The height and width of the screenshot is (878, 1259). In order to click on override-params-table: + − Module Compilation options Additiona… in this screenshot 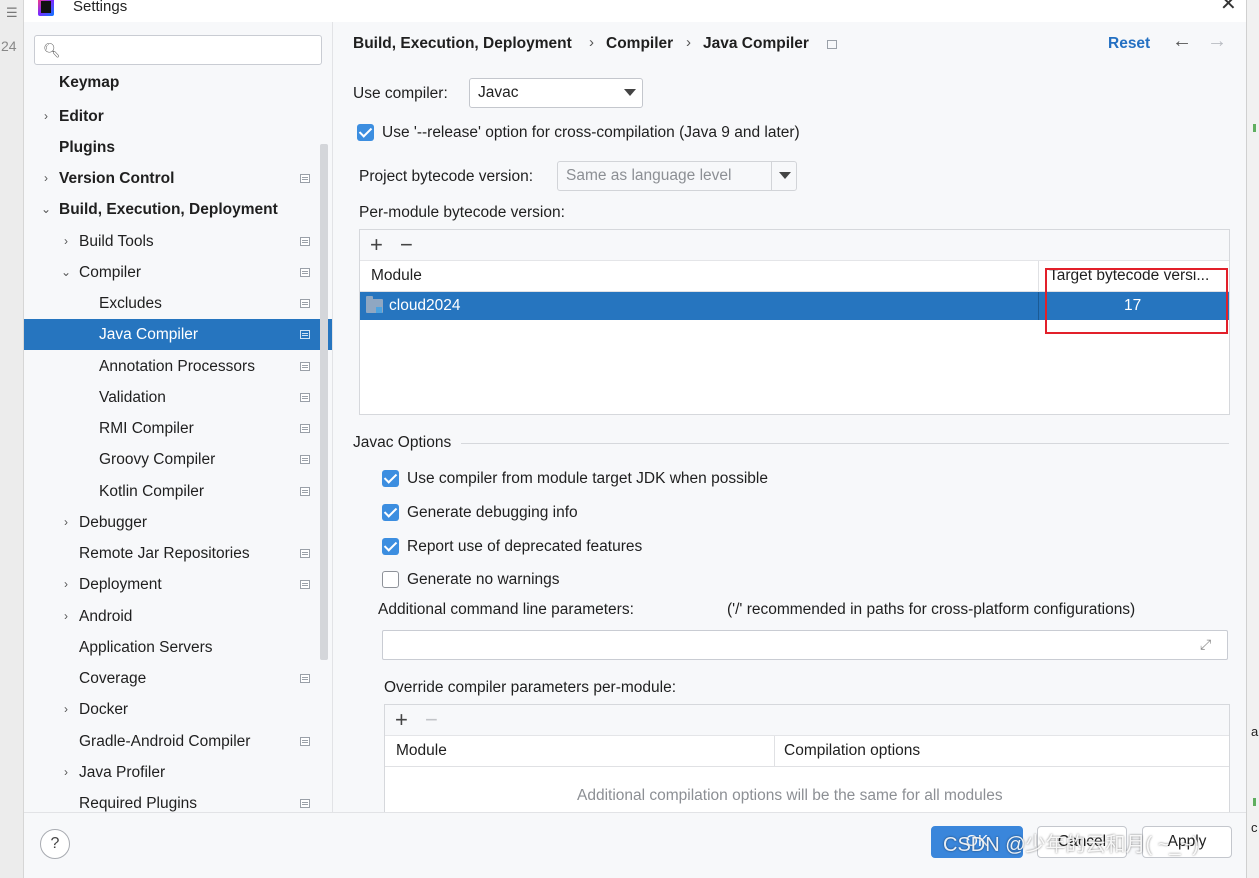, I will do `click(807, 758)`.